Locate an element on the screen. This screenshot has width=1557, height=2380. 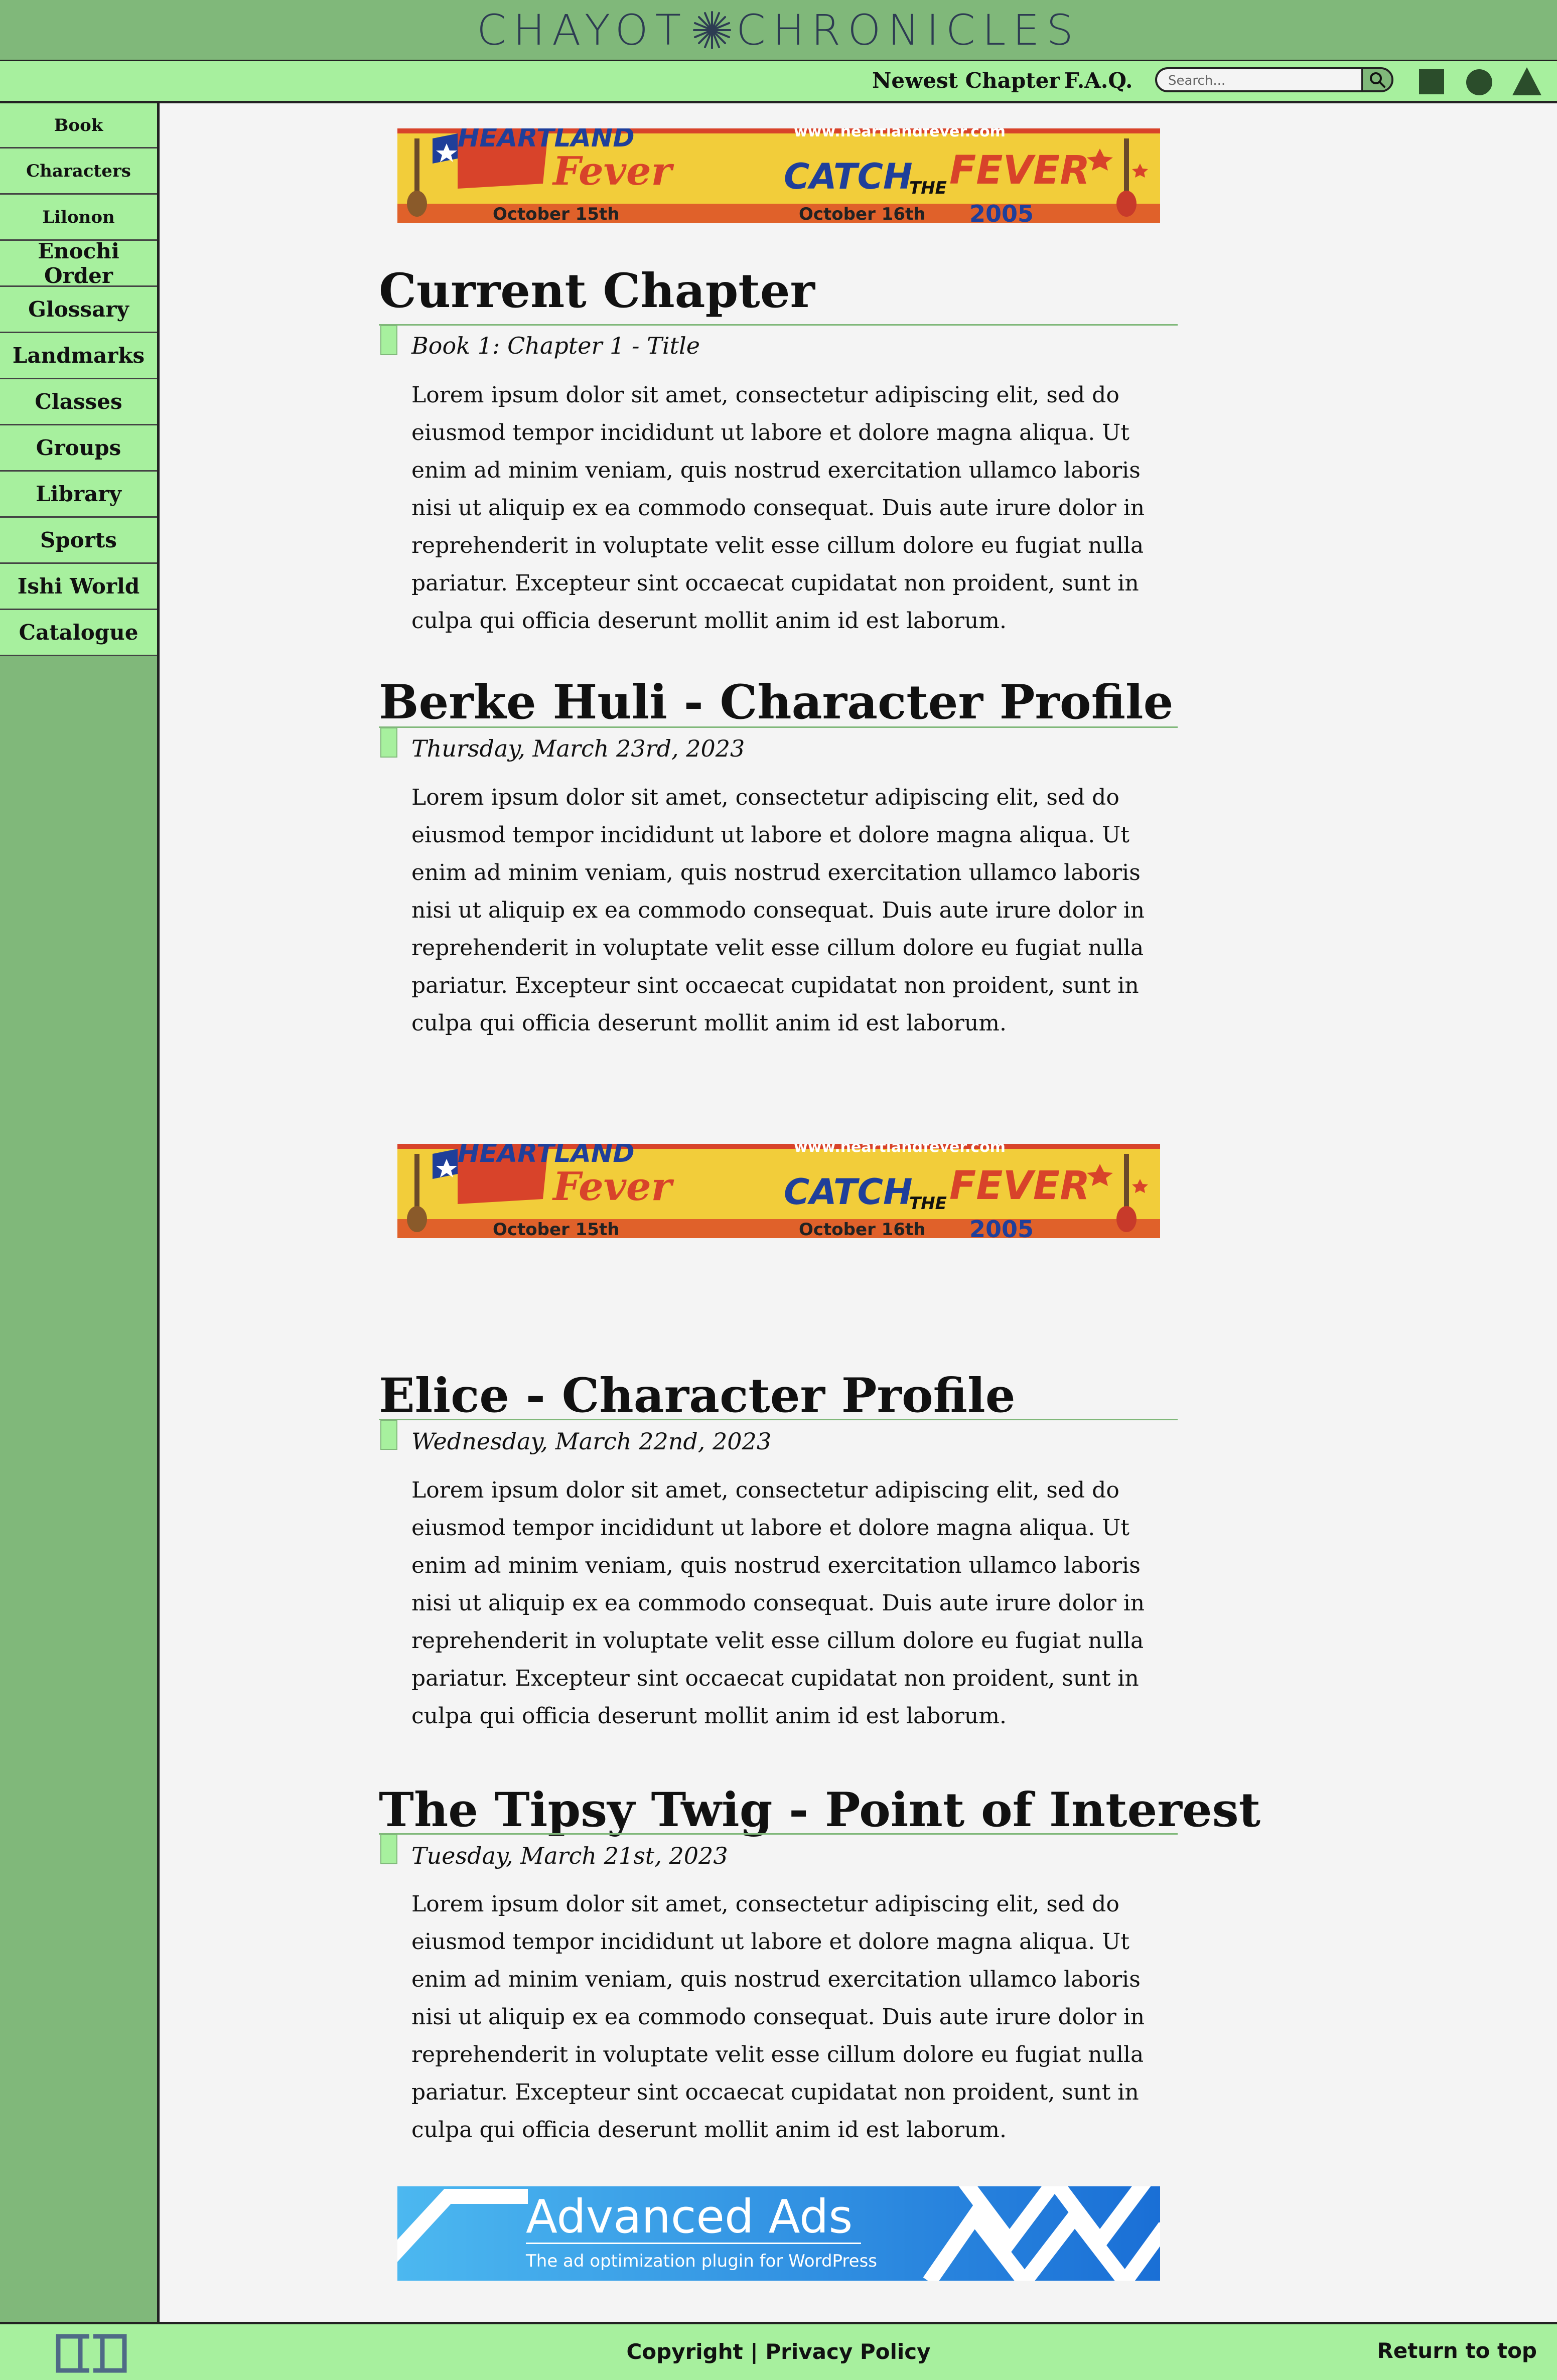
post-title: Elice - Character Profile is located at coordinates (697, 1395).